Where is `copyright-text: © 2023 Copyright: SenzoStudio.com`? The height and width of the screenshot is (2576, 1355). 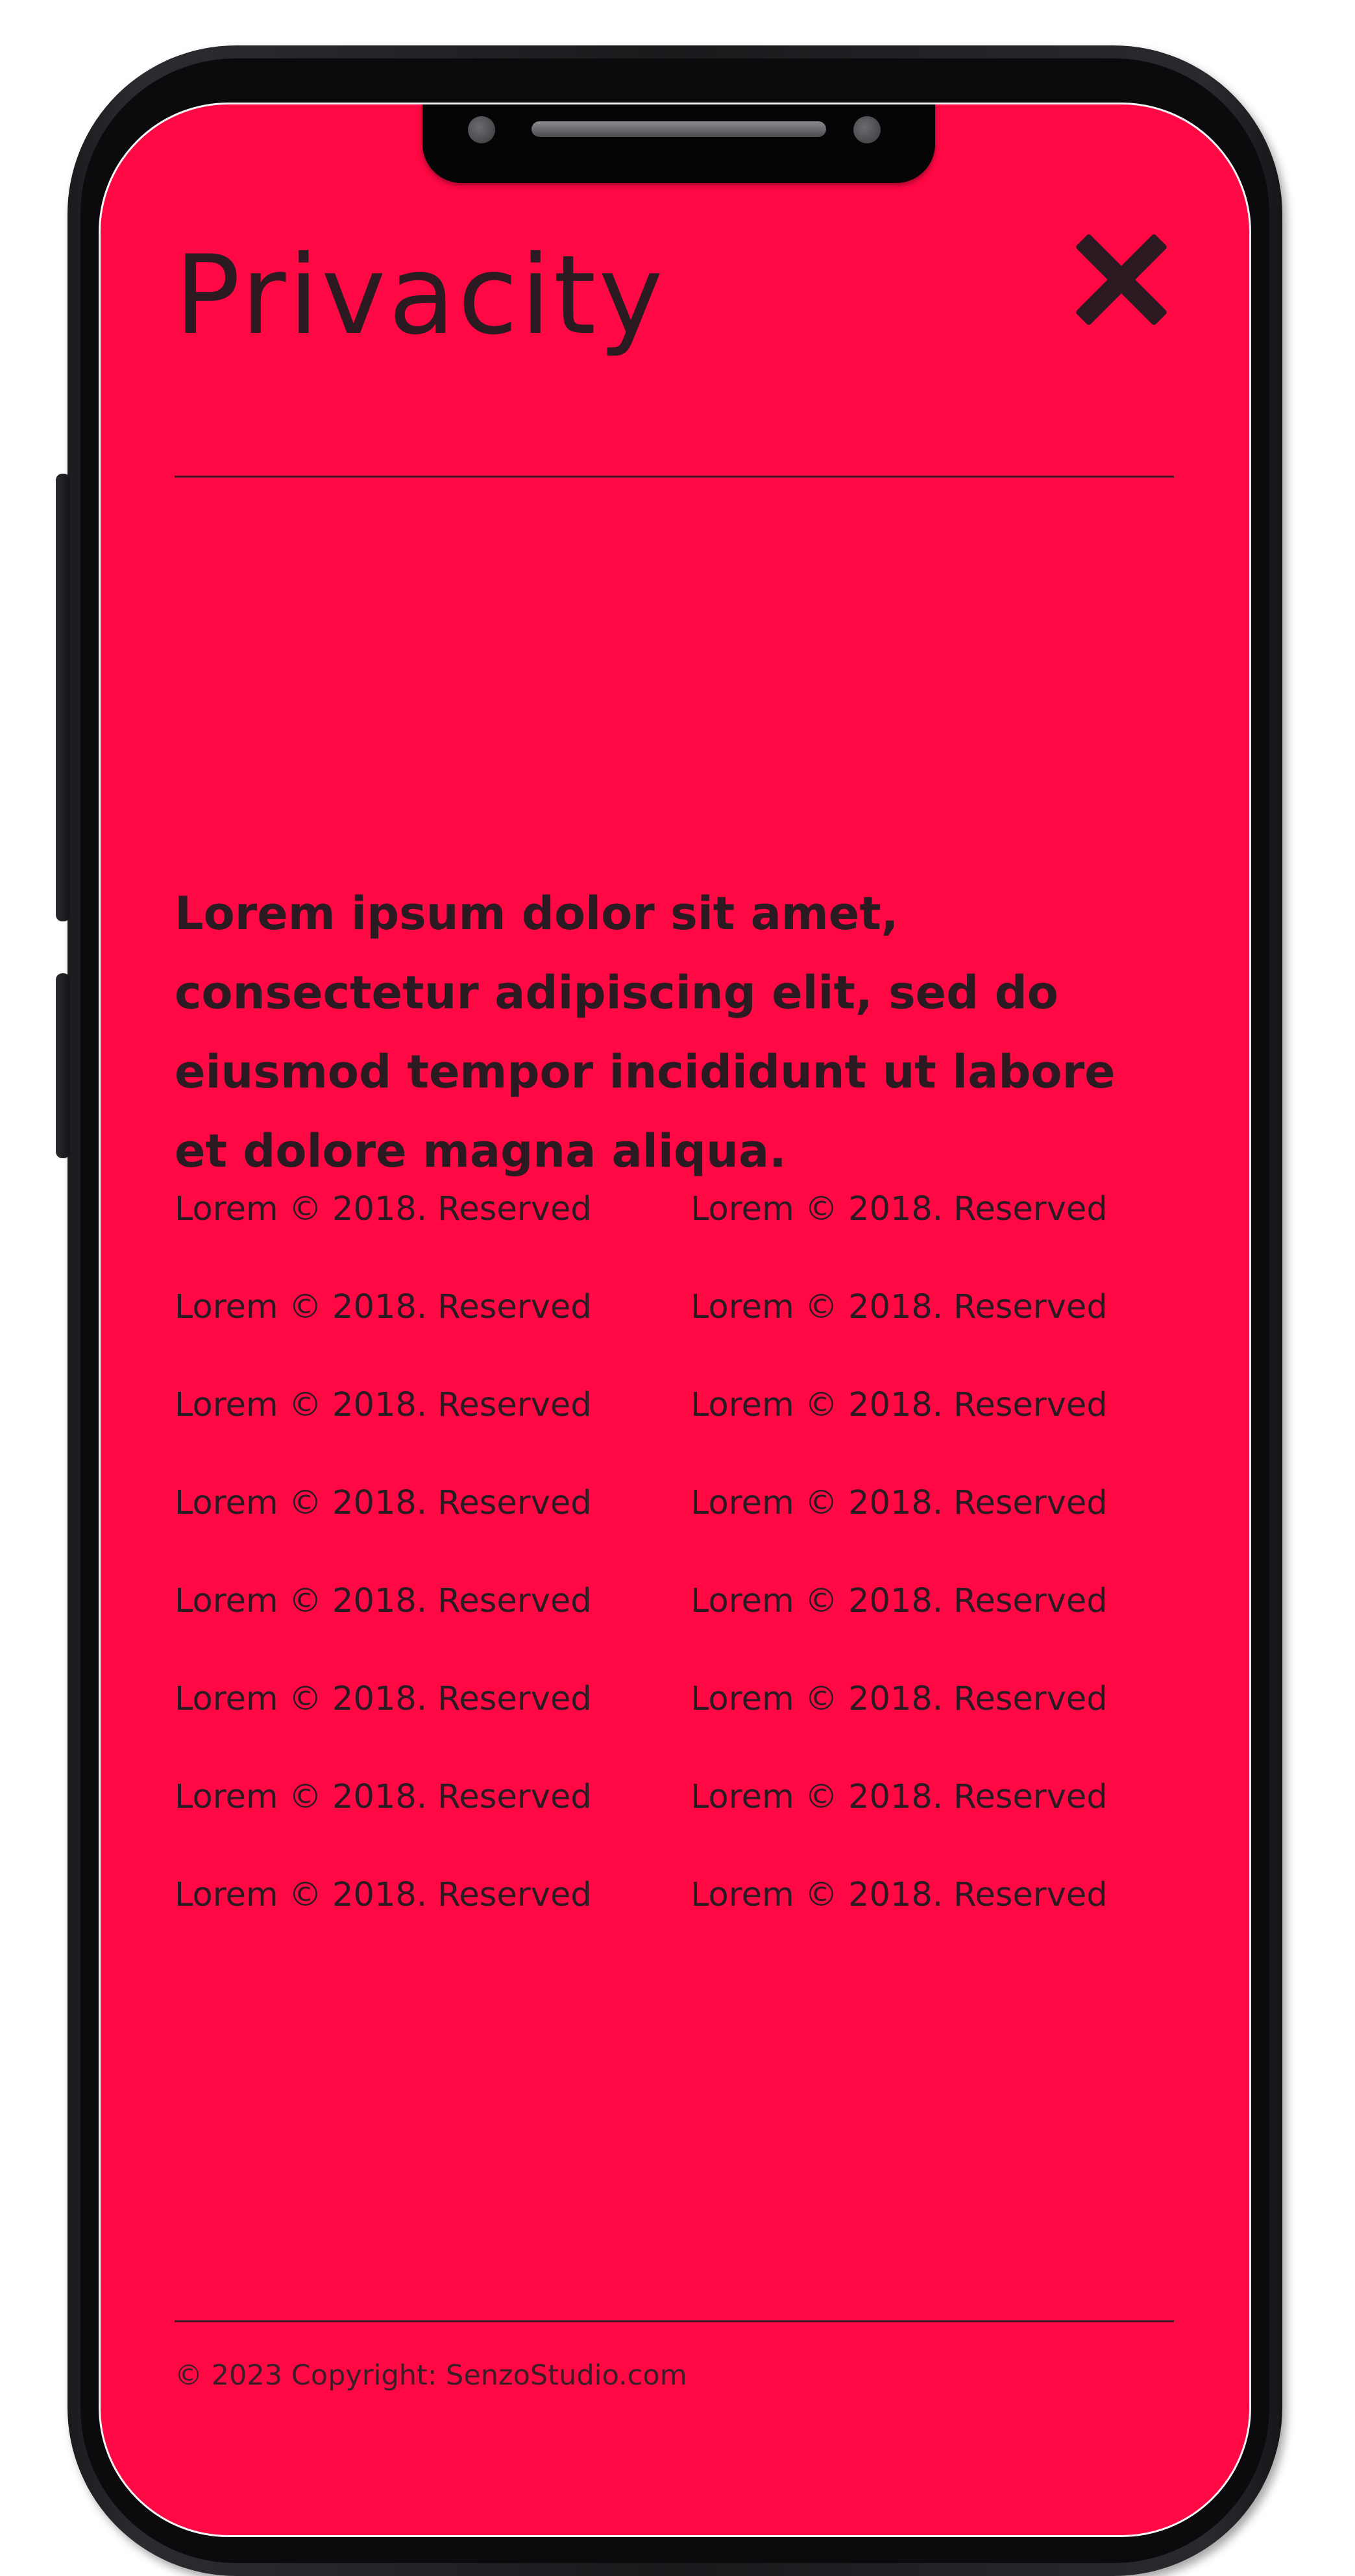 copyright-text: © 2023 Copyright: SenzoStudio.com is located at coordinates (431, 2375).